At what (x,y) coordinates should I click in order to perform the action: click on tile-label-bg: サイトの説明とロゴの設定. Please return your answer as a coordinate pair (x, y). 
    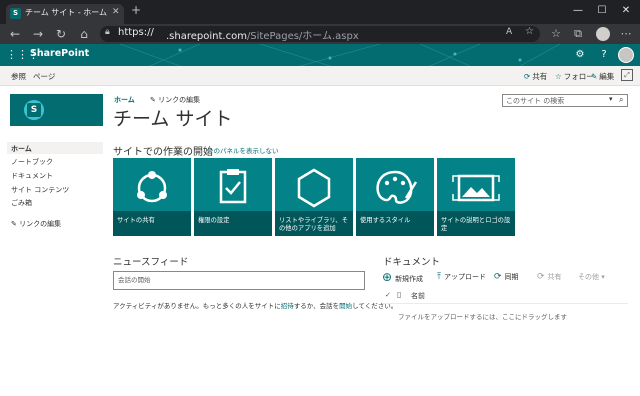
    Looking at the image, I should click on (476, 223).